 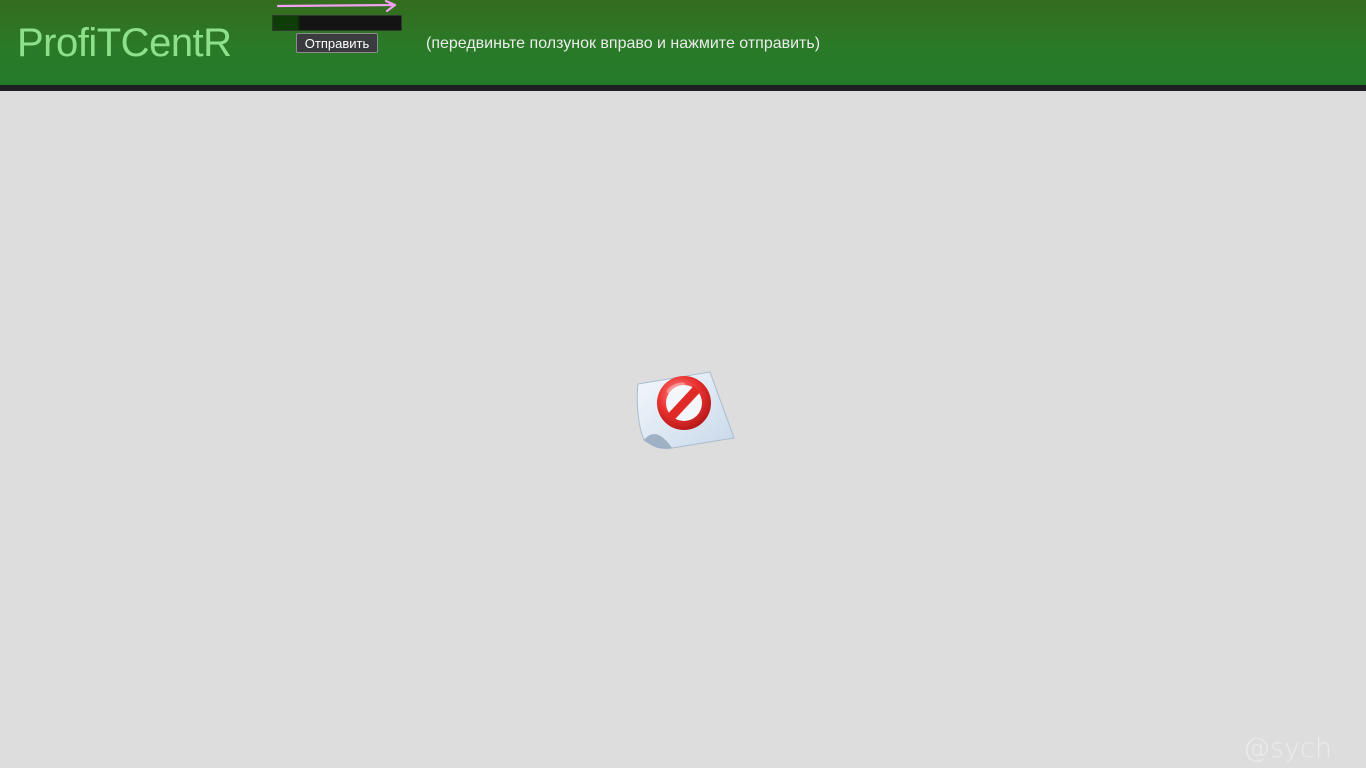 I want to click on slider-fill, so click(x=286, y=23).